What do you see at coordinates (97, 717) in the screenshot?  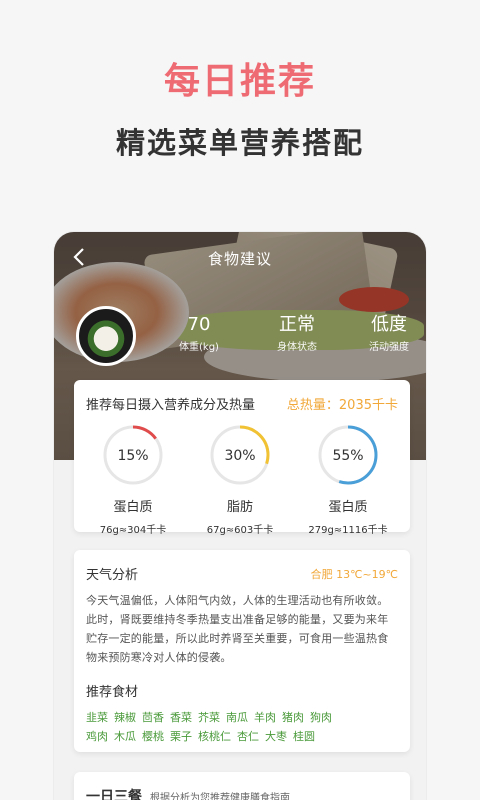 I see `food-tag: 韭菜` at bounding box center [97, 717].